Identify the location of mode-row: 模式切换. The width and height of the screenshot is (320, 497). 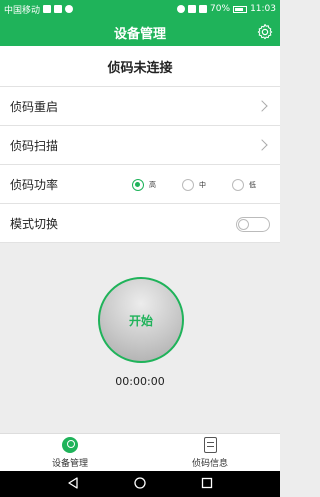
(140, 223).